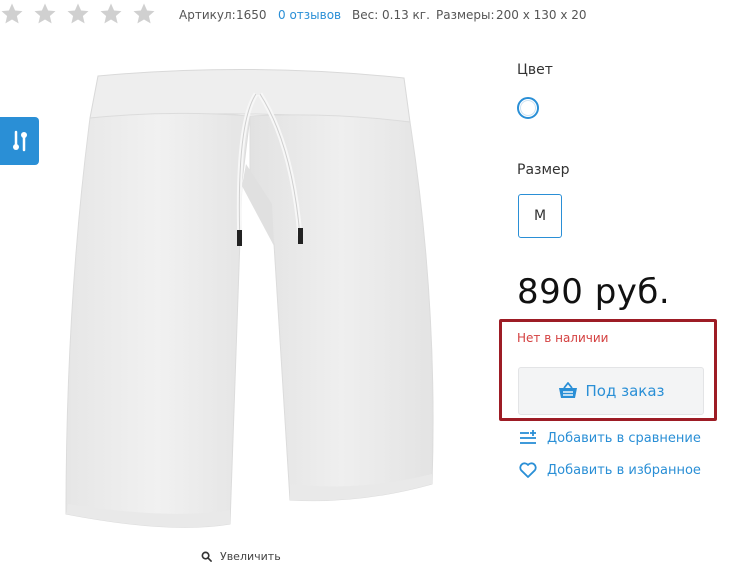 The image size is (740, 578). I want to click on size-label: Размер, so click(543, 170).